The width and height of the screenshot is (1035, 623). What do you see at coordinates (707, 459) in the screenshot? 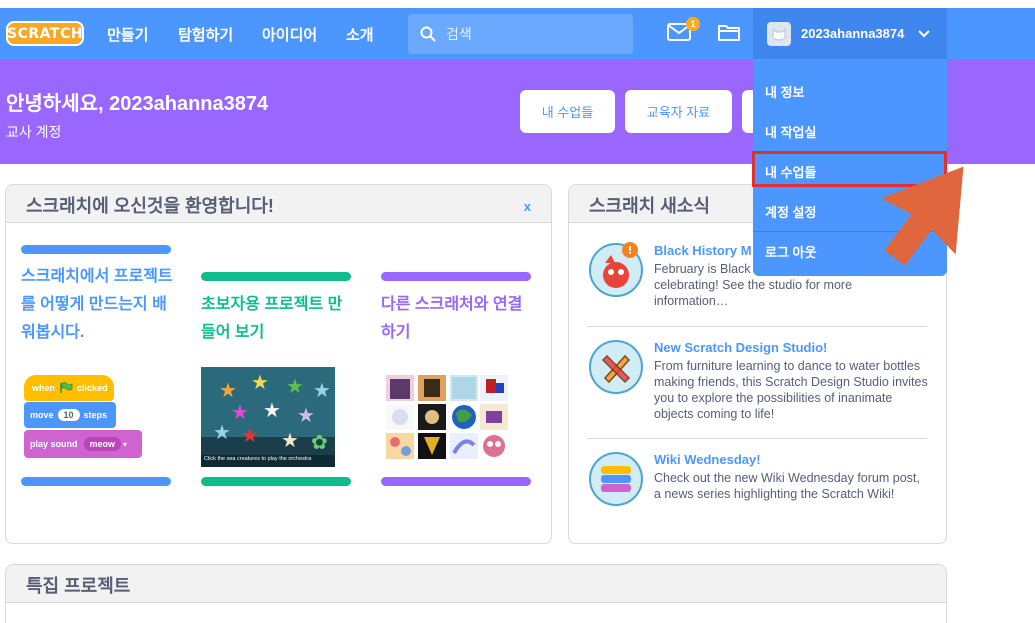
I see `news-title: Wiki Wednesday!` at bounding box center [707, 459].